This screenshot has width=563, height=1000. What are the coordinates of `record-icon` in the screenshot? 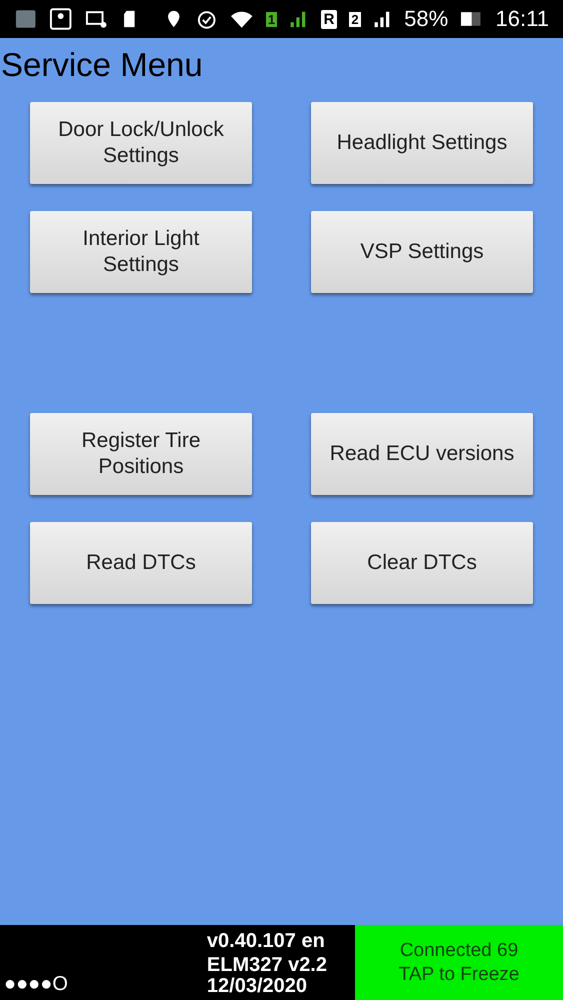 It's located at (61, 19).